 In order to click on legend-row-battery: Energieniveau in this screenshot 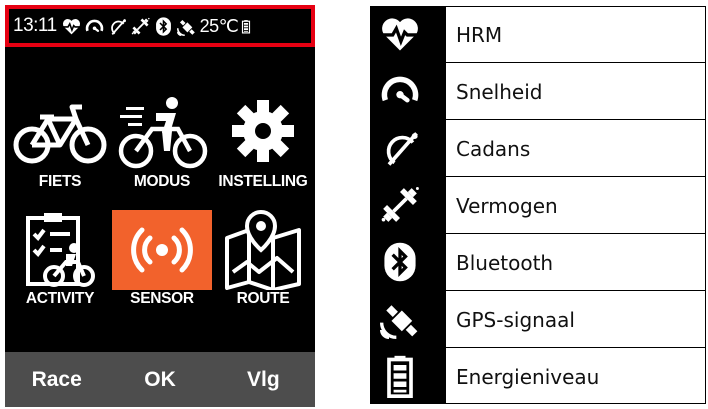, I will do `click(538, 376)`.